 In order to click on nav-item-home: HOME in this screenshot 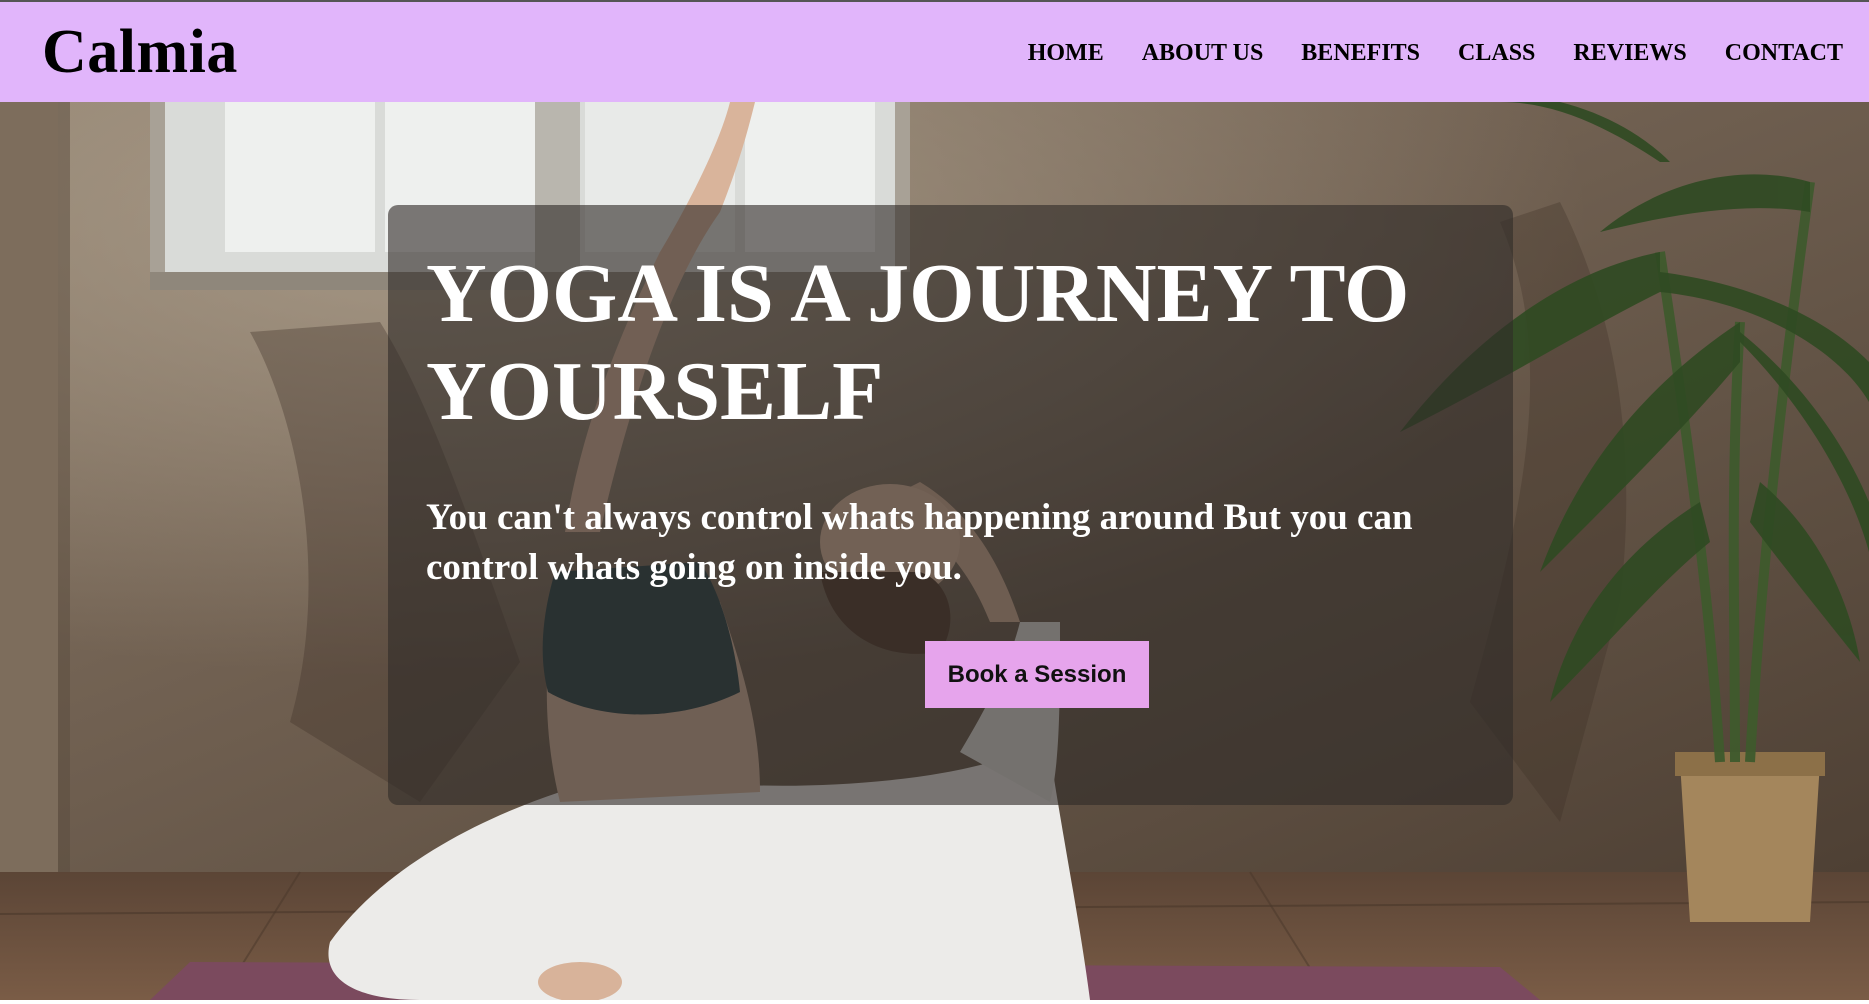, I will do `click(1066, 53)`.